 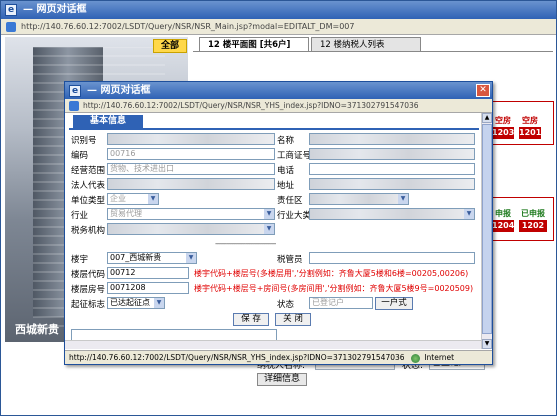 I want to click on resp-label: 责任区, so click(x=290, y=201).